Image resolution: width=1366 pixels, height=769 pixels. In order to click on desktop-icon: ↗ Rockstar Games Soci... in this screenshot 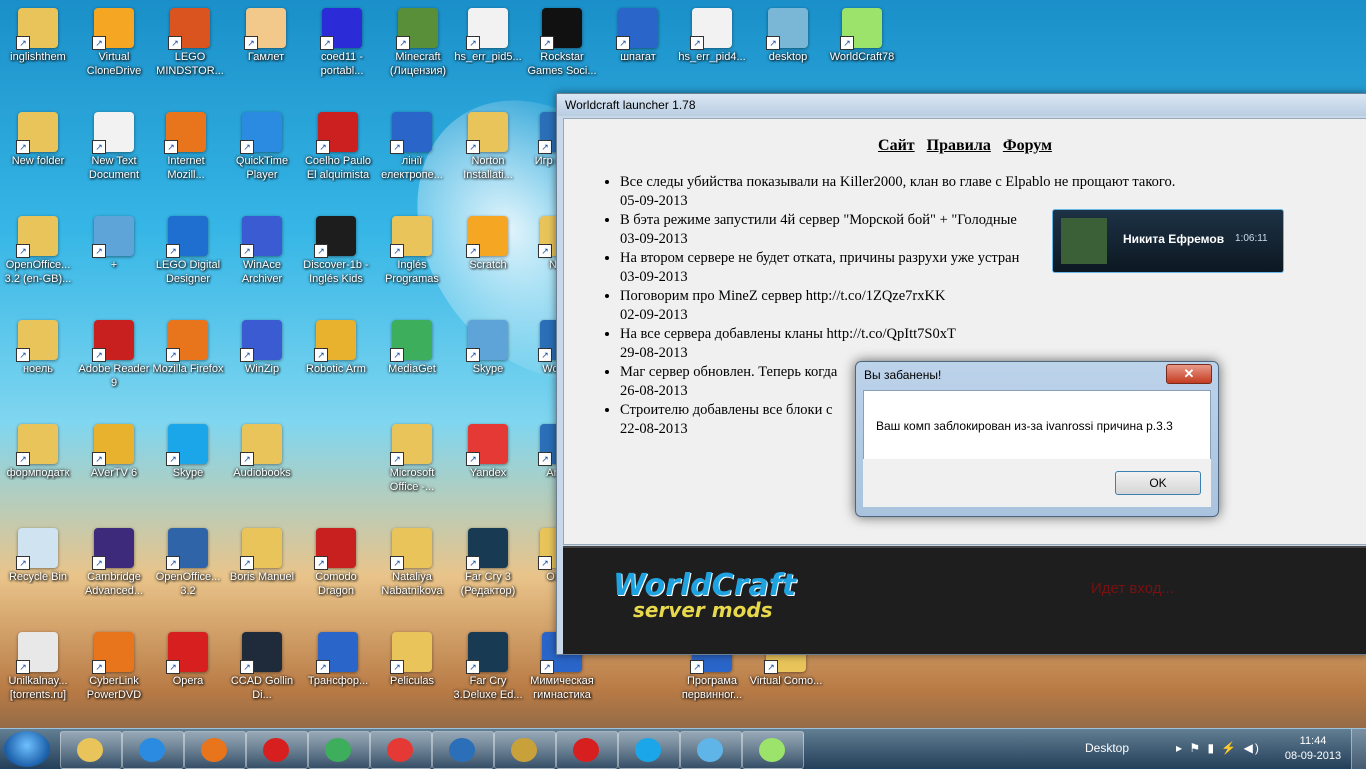, I will do `click(562, 54)`.